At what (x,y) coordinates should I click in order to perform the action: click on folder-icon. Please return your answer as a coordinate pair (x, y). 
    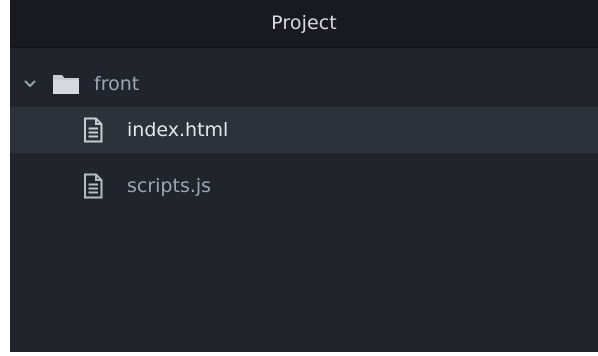
    Looking at the image, I should click on (66, 84).